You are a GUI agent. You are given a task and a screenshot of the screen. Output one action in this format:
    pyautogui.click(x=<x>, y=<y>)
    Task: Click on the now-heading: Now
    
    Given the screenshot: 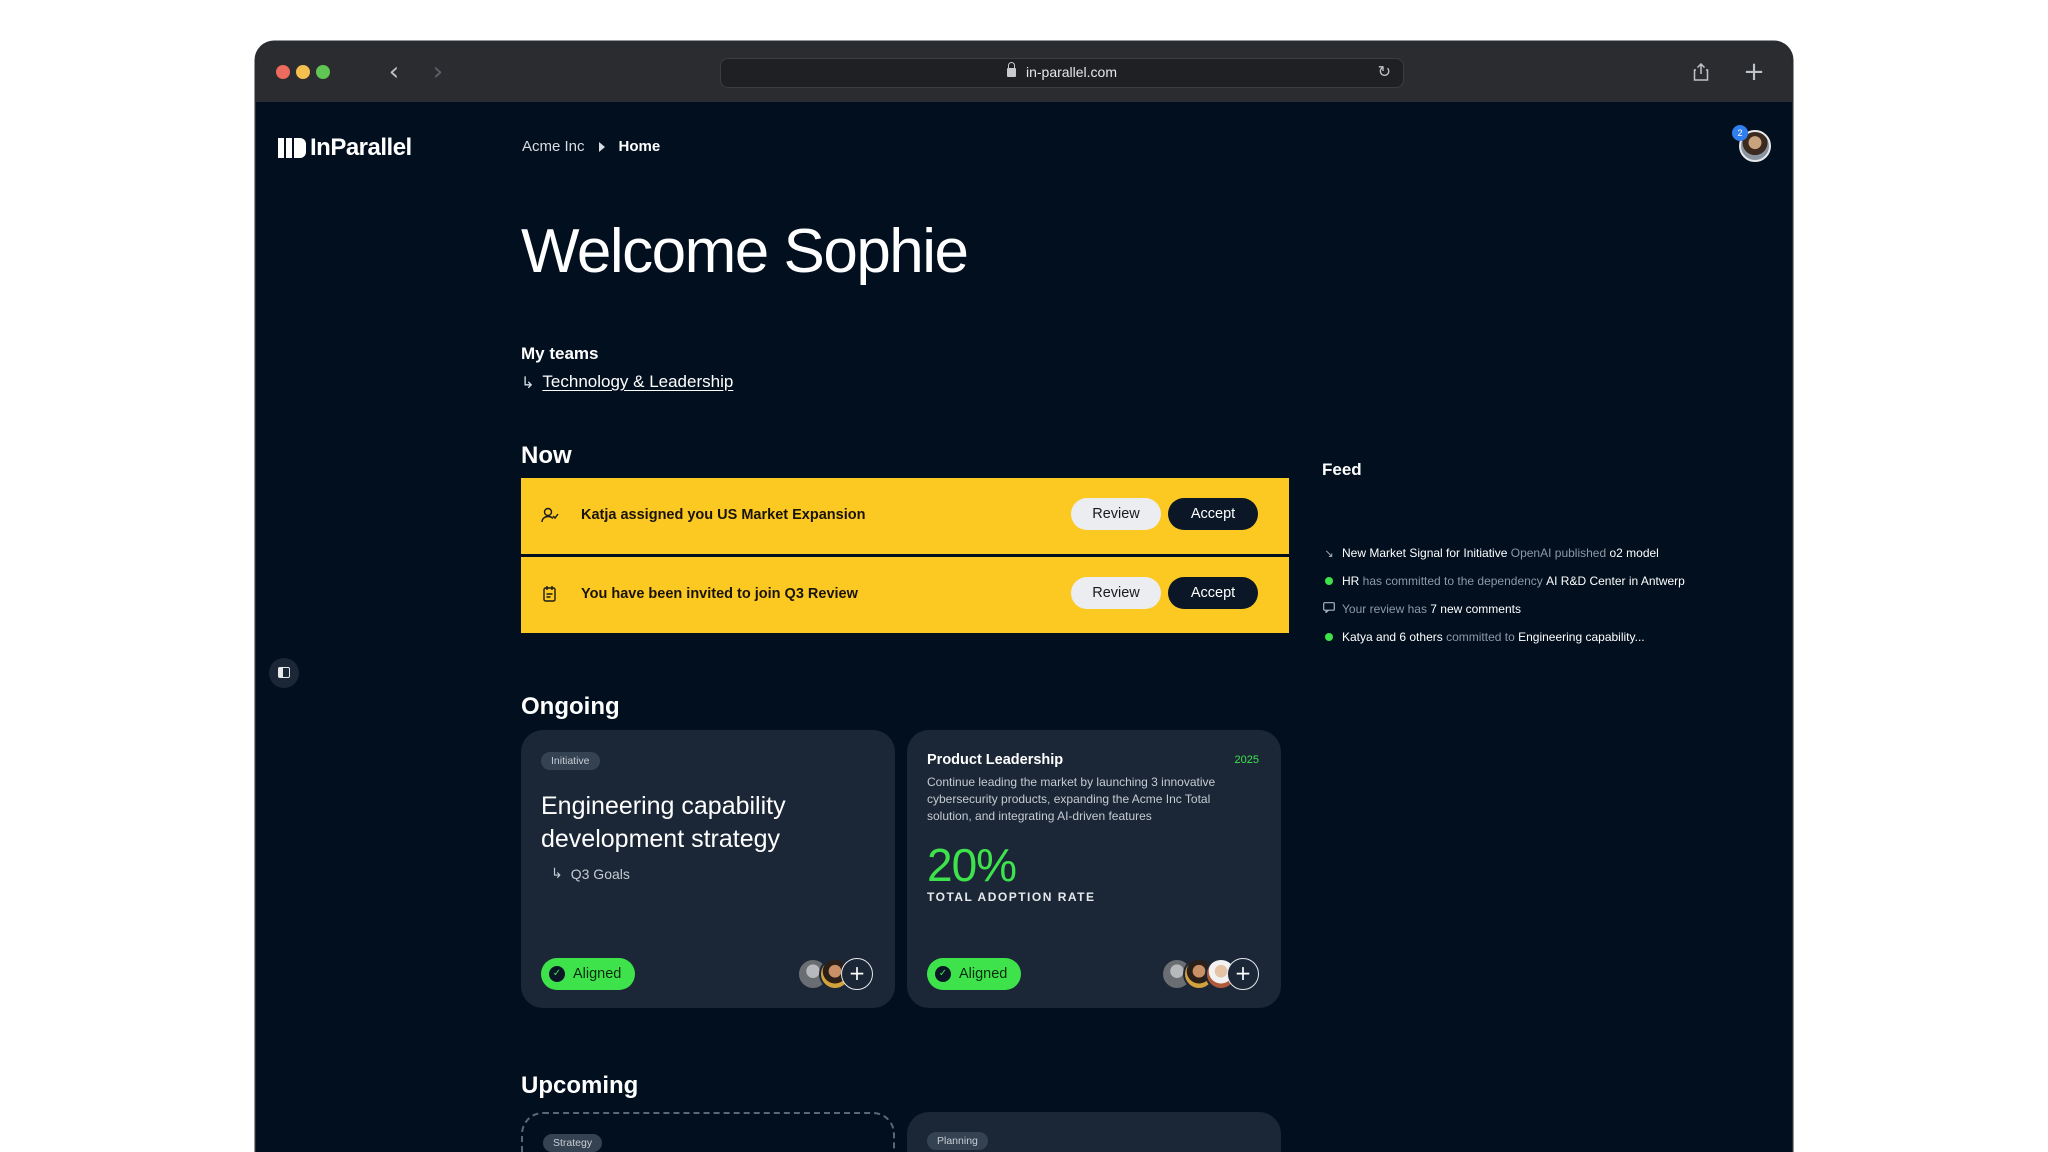 What is the action you would take?
    pyautogui.click(x=546, y=455)
    